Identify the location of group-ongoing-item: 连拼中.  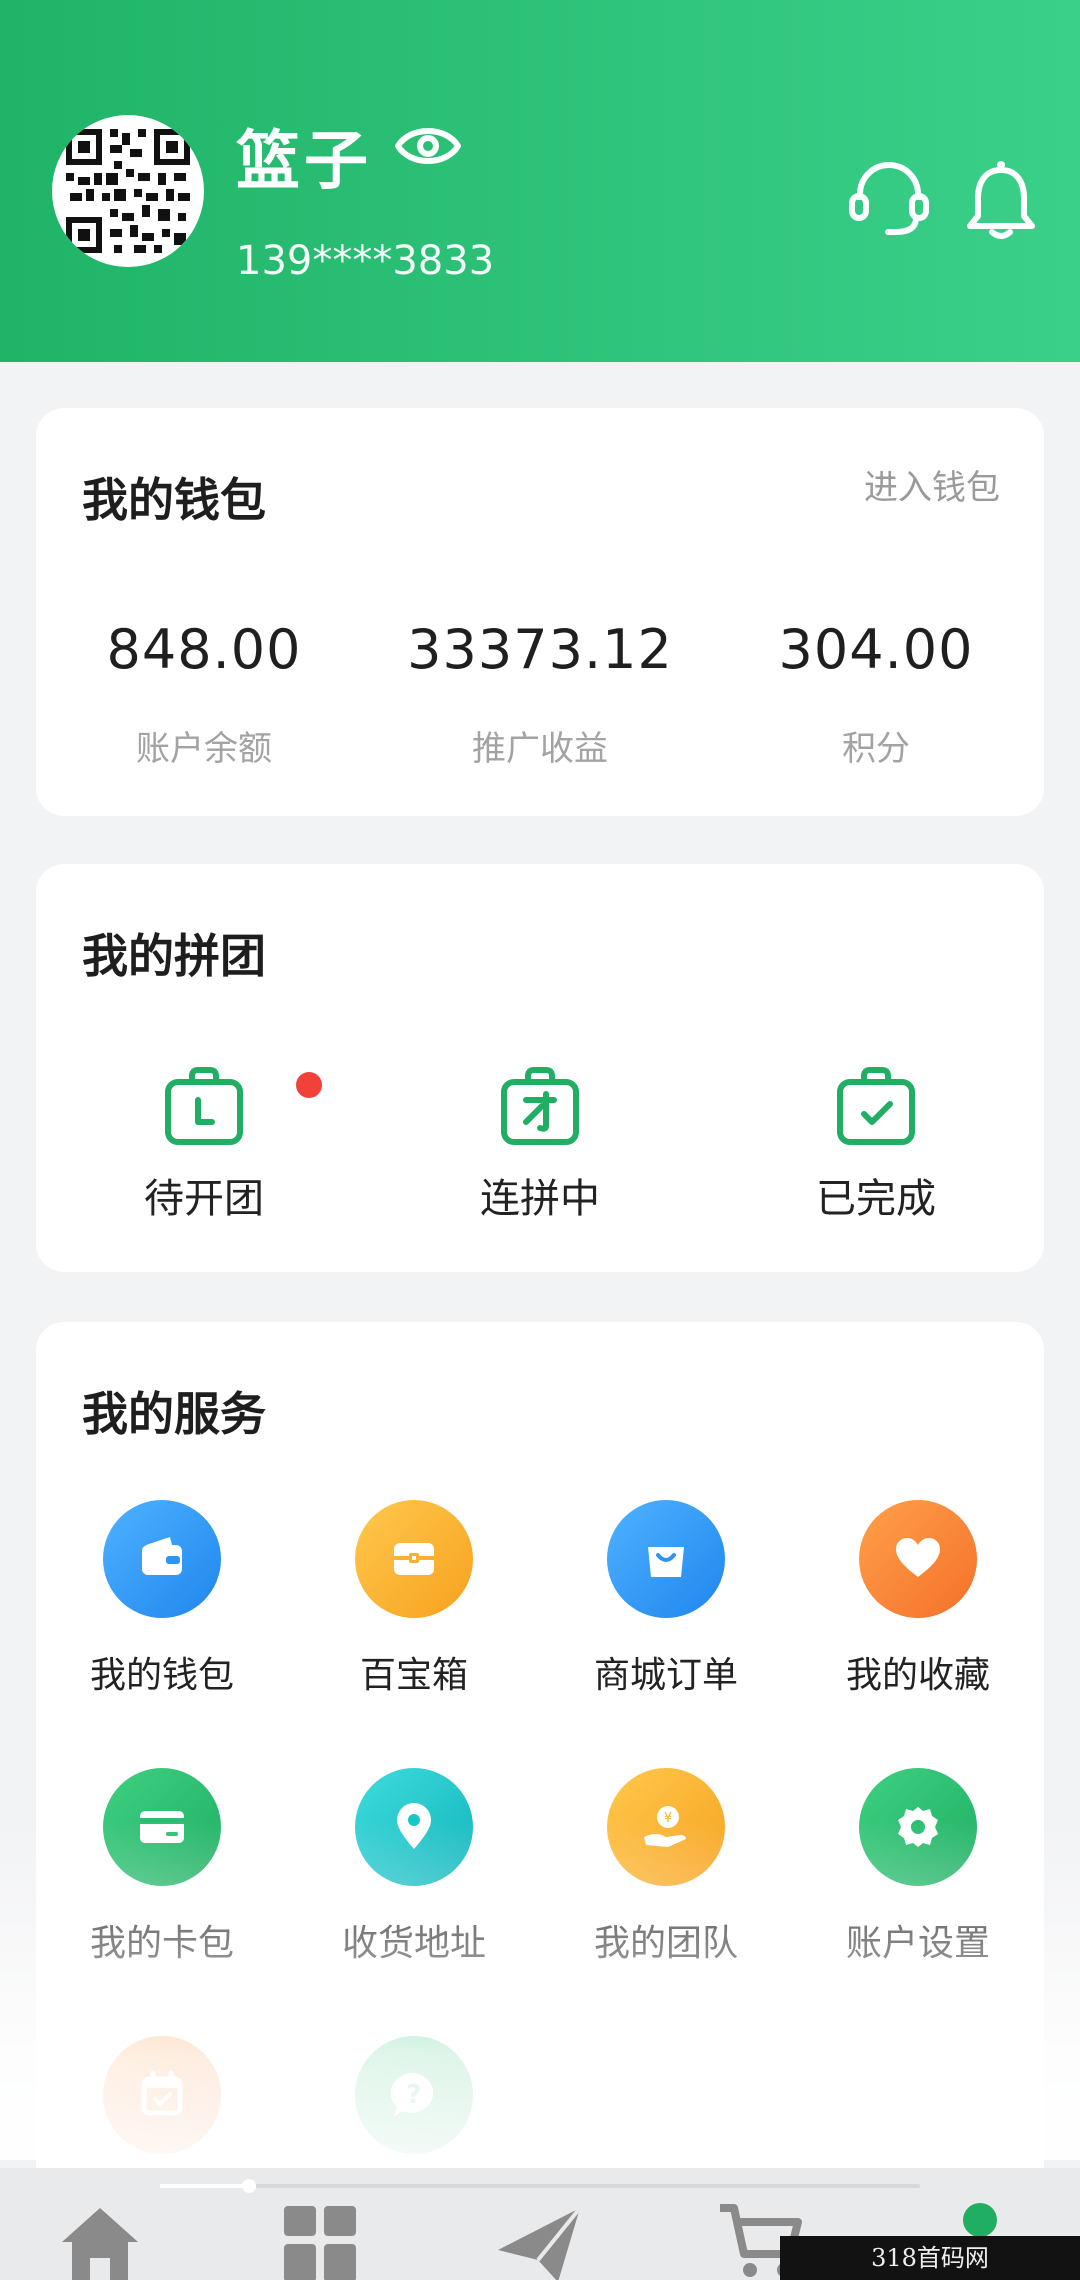
(540, 1144).